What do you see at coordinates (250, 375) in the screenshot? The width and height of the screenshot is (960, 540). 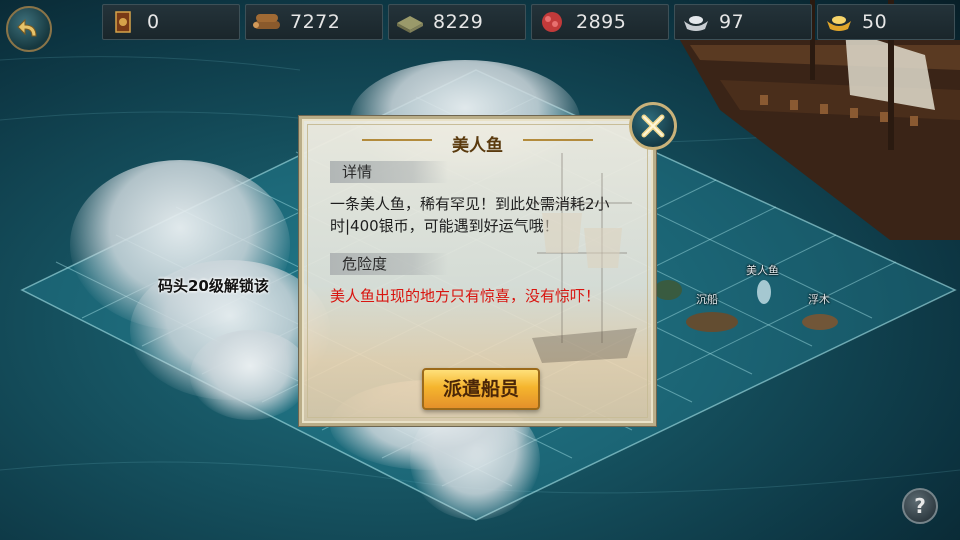 I see `cloud` at bounding box center [250, 375].